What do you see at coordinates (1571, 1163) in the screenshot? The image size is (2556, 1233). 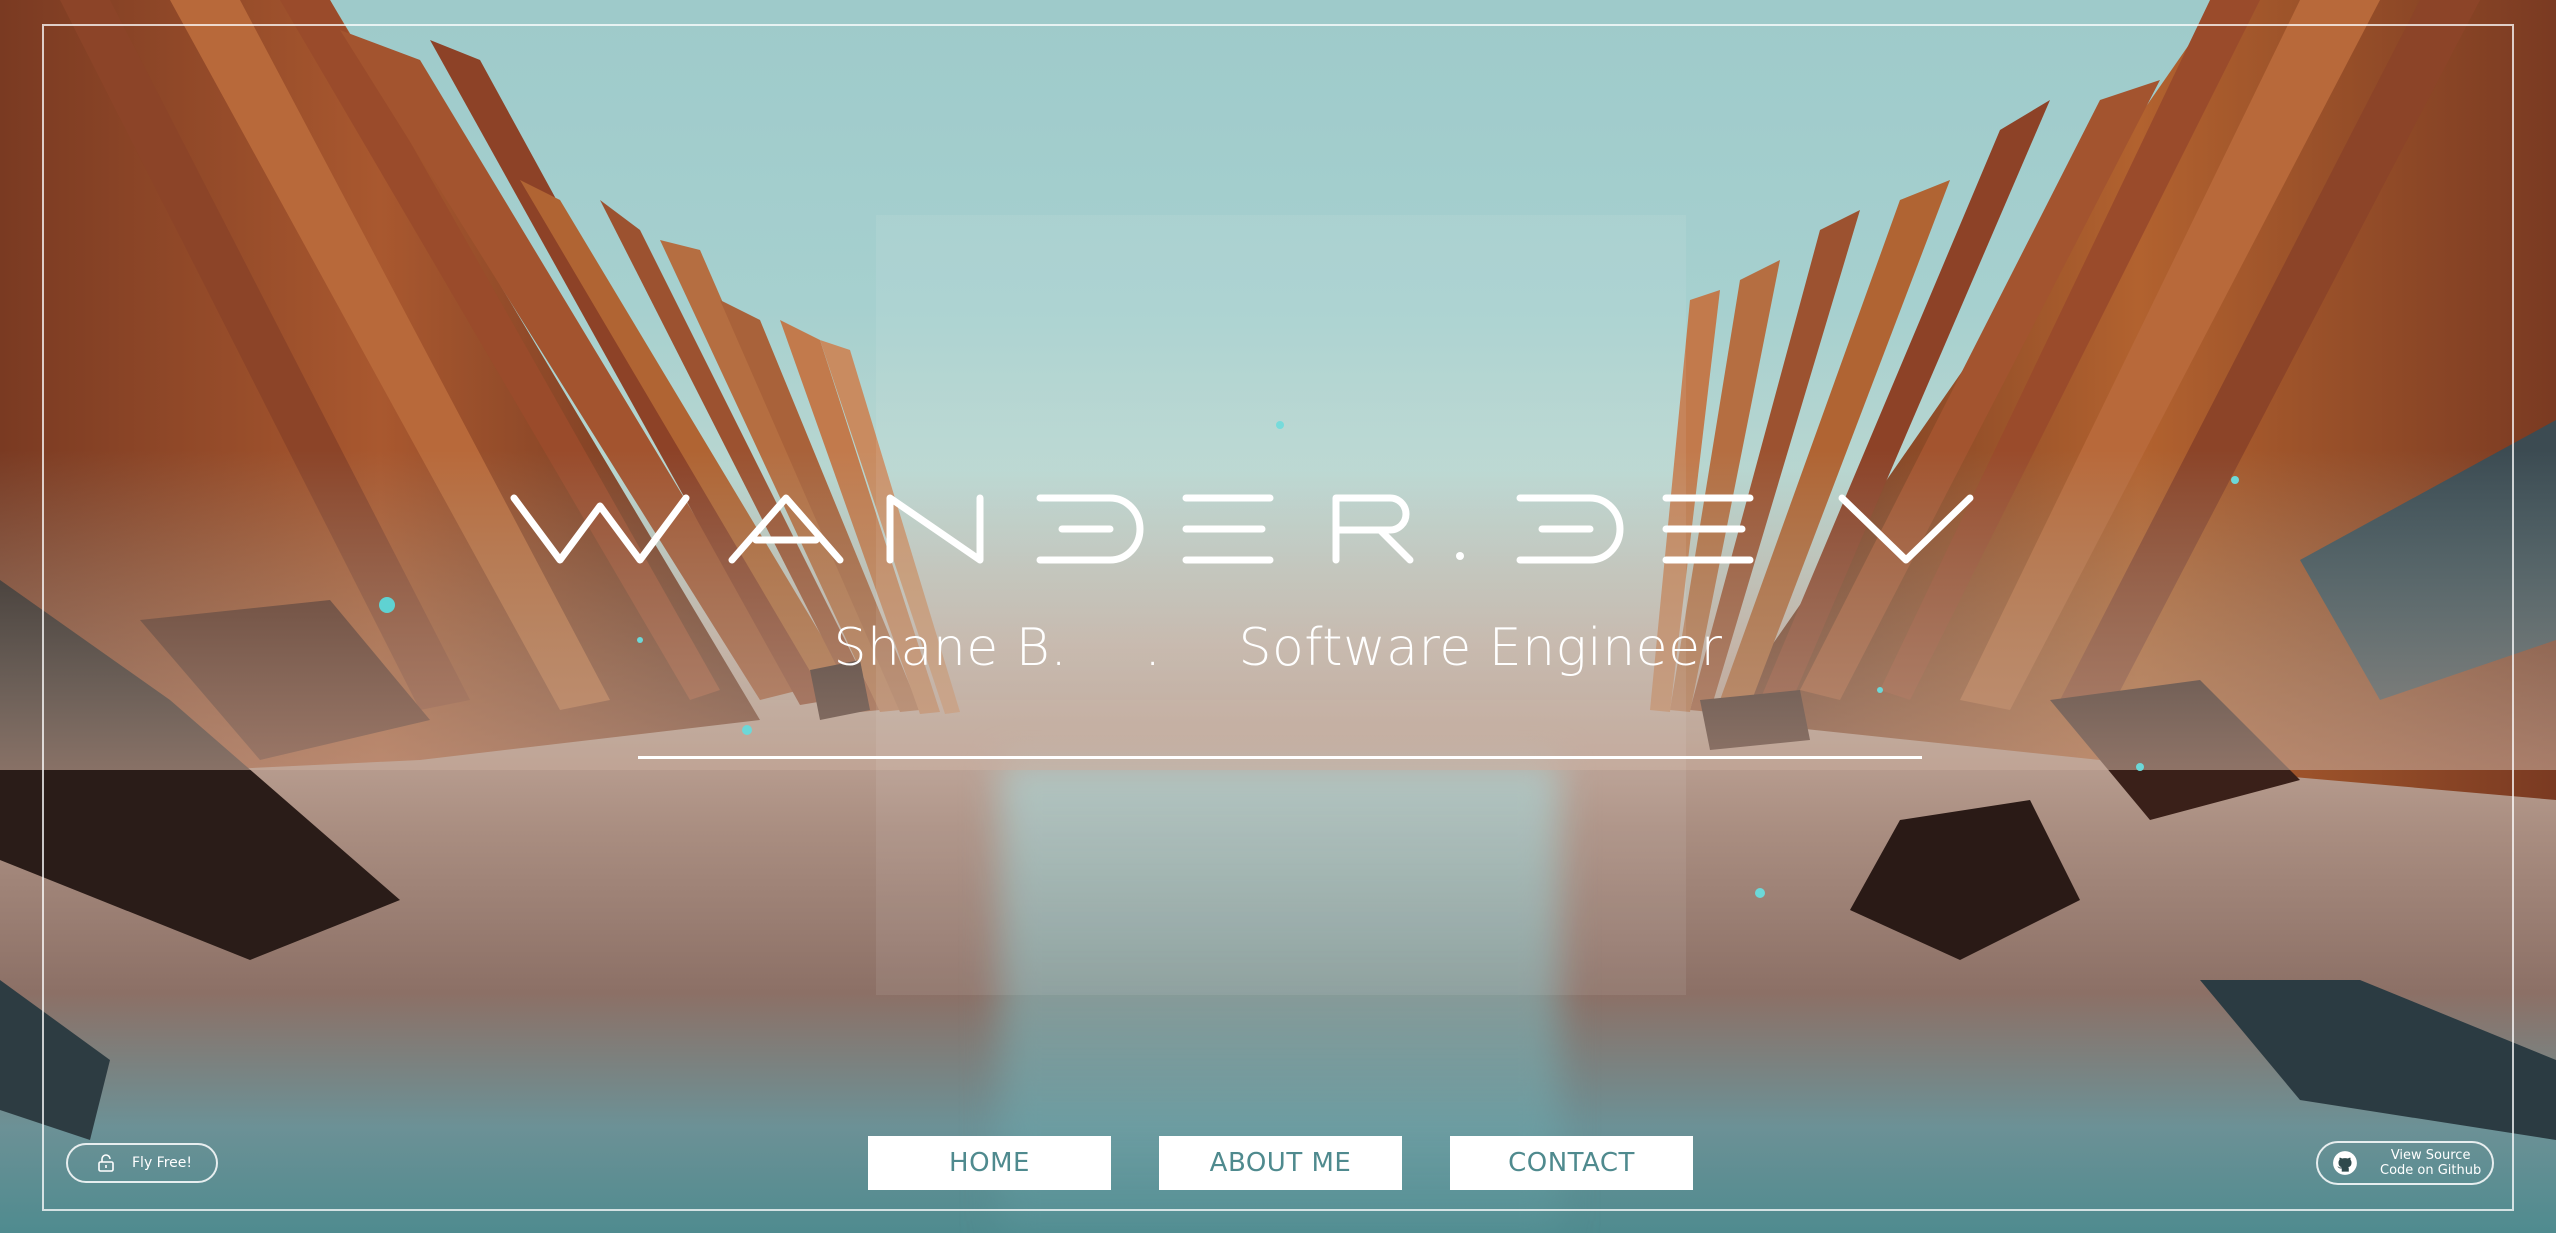 I see `nav-contact-button: CONTACT` at bounding box center [1571, 1163].